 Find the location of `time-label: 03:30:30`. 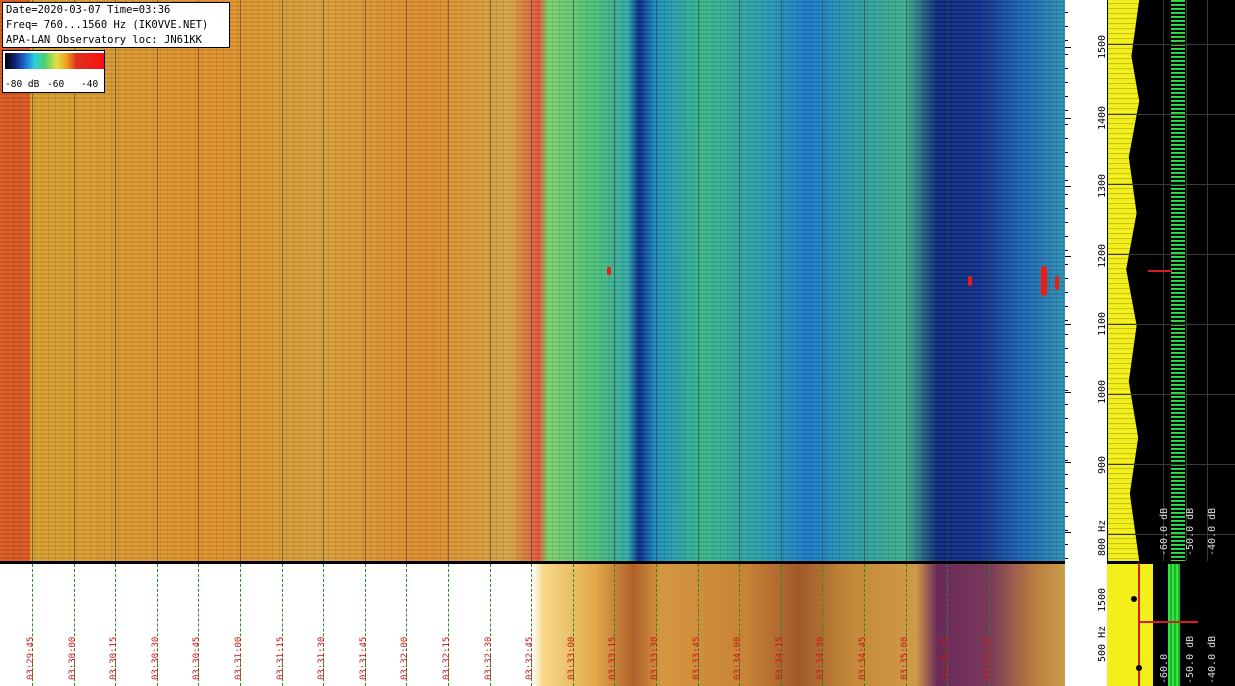

time-label: 03:30:30 is located at coordinates (156, 658).